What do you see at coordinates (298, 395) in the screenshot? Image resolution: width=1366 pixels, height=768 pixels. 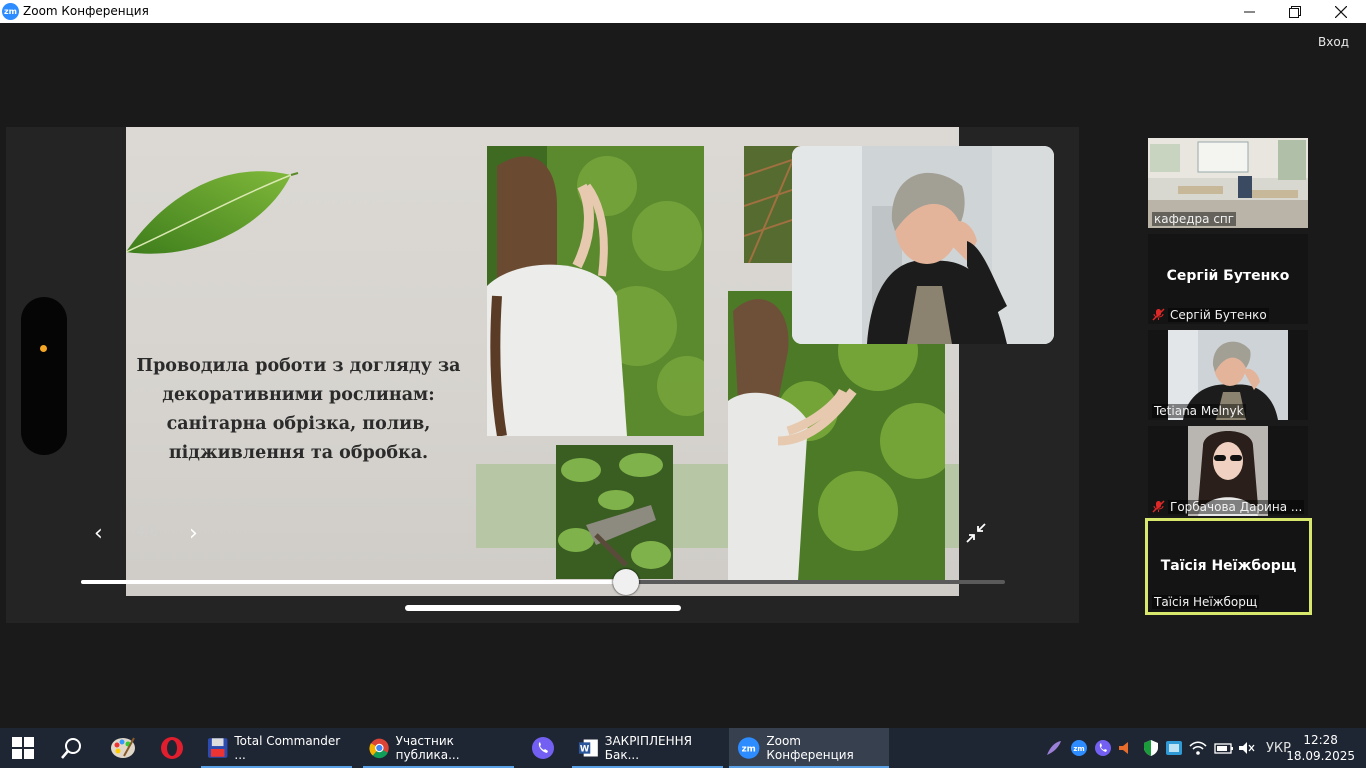 I see `slide-text-line: декоративними рослинам:` at bounding box center [298, 395].